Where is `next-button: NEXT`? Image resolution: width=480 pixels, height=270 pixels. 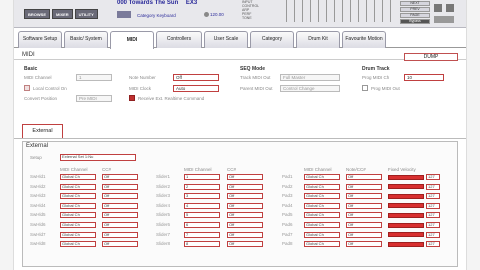
next-button: NEXT is located at coordinates (415, 3).